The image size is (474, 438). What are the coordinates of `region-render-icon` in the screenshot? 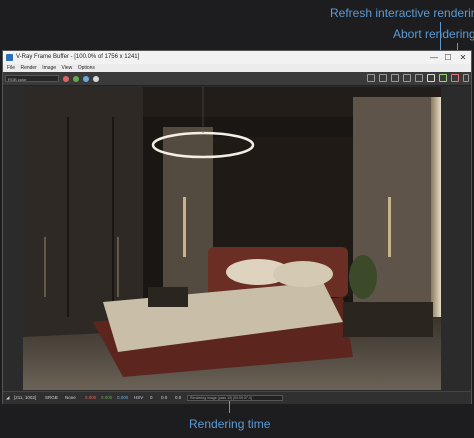 It's located at (395, 78).